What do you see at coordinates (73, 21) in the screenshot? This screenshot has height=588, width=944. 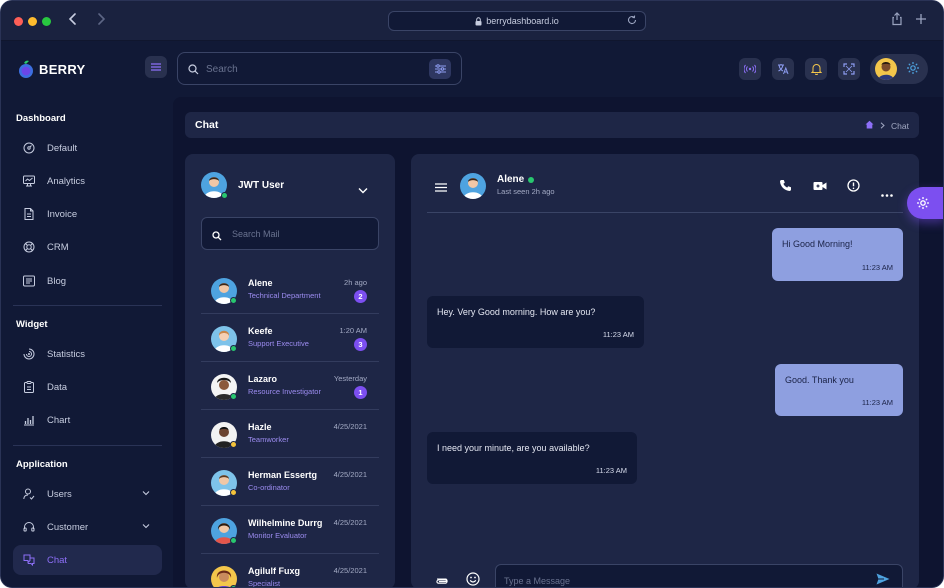 I see `back-arrow-icon` at bounding box center [73, 21].